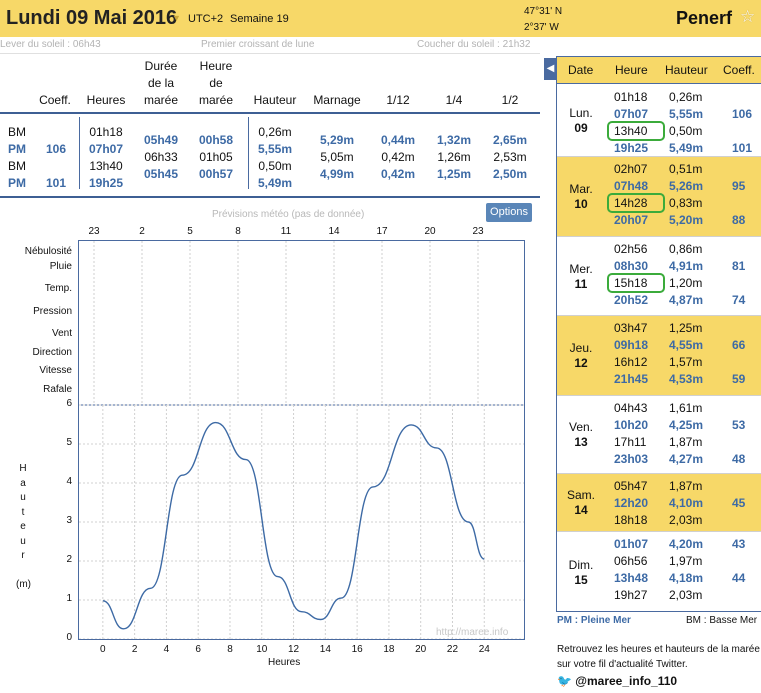 The width and height of the screenshot is (761, 693). What do you see at coordinates (69, 403) in the screenshot?
I see `y-tick-label: 6` at bounding box center [69, 403].